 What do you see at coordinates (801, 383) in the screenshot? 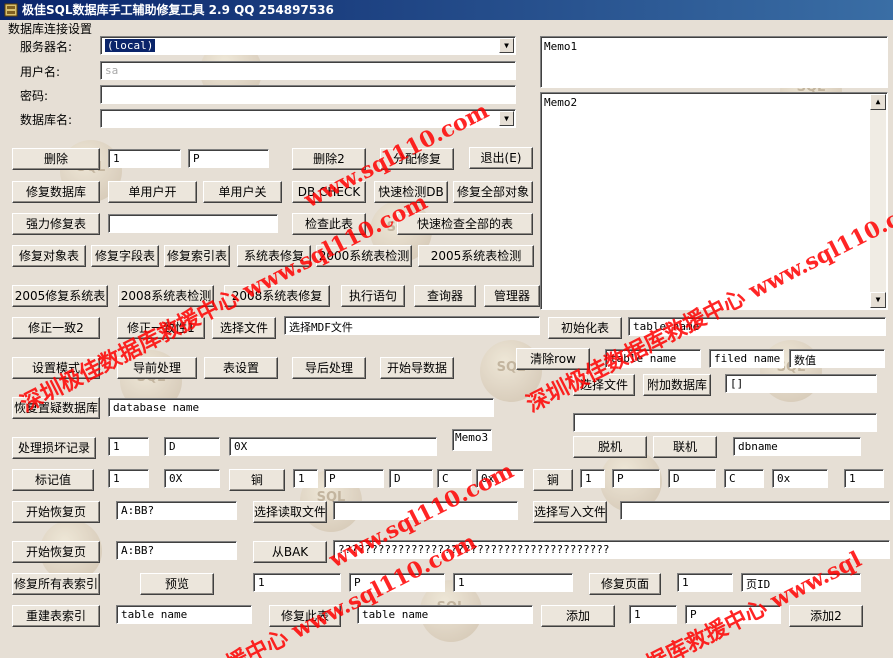
I see `attach-path-field: []` at bounding box center [801, 383].